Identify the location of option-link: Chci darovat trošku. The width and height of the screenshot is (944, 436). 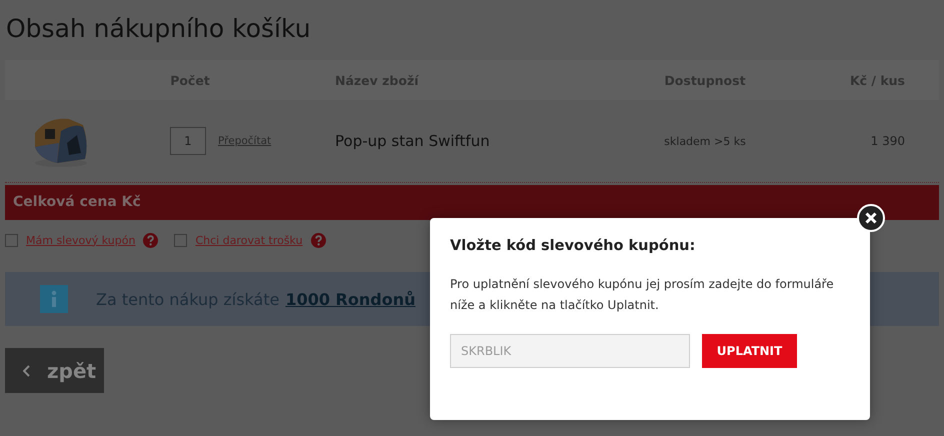
(249, 240).